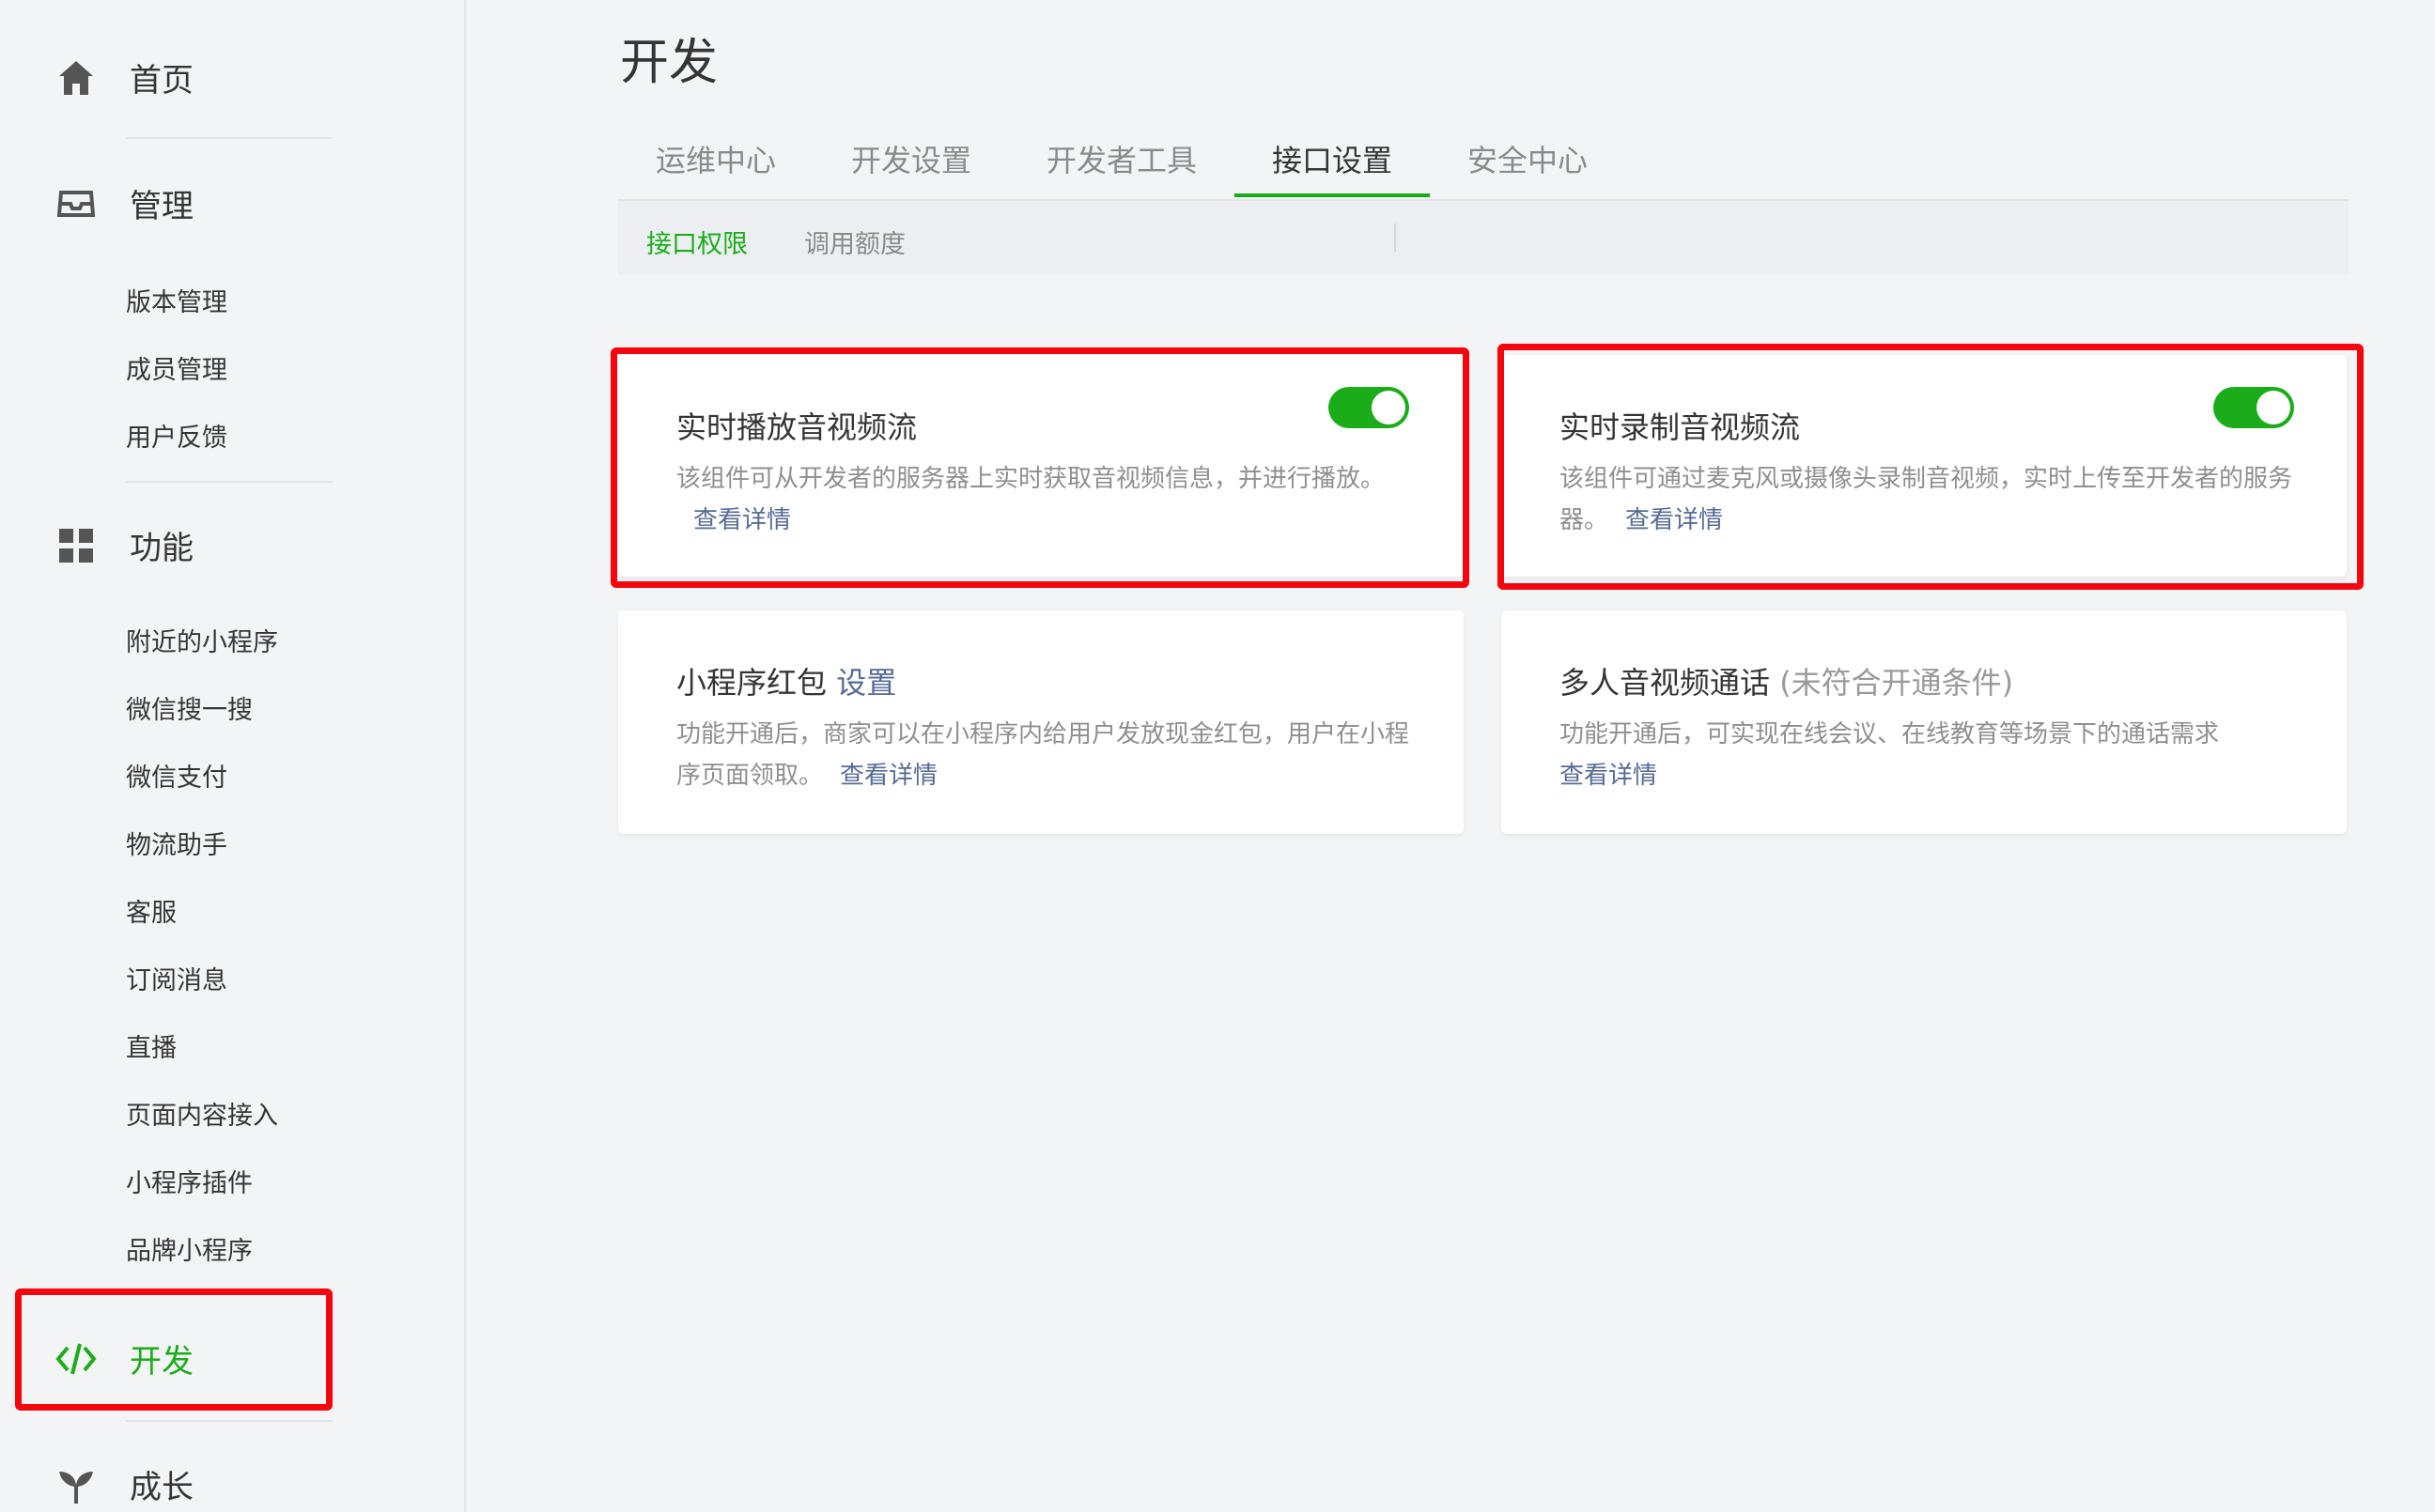  Describe the element at coordinates (124, 545) in the screenshot. I see `nav-features: 功能` at that location.